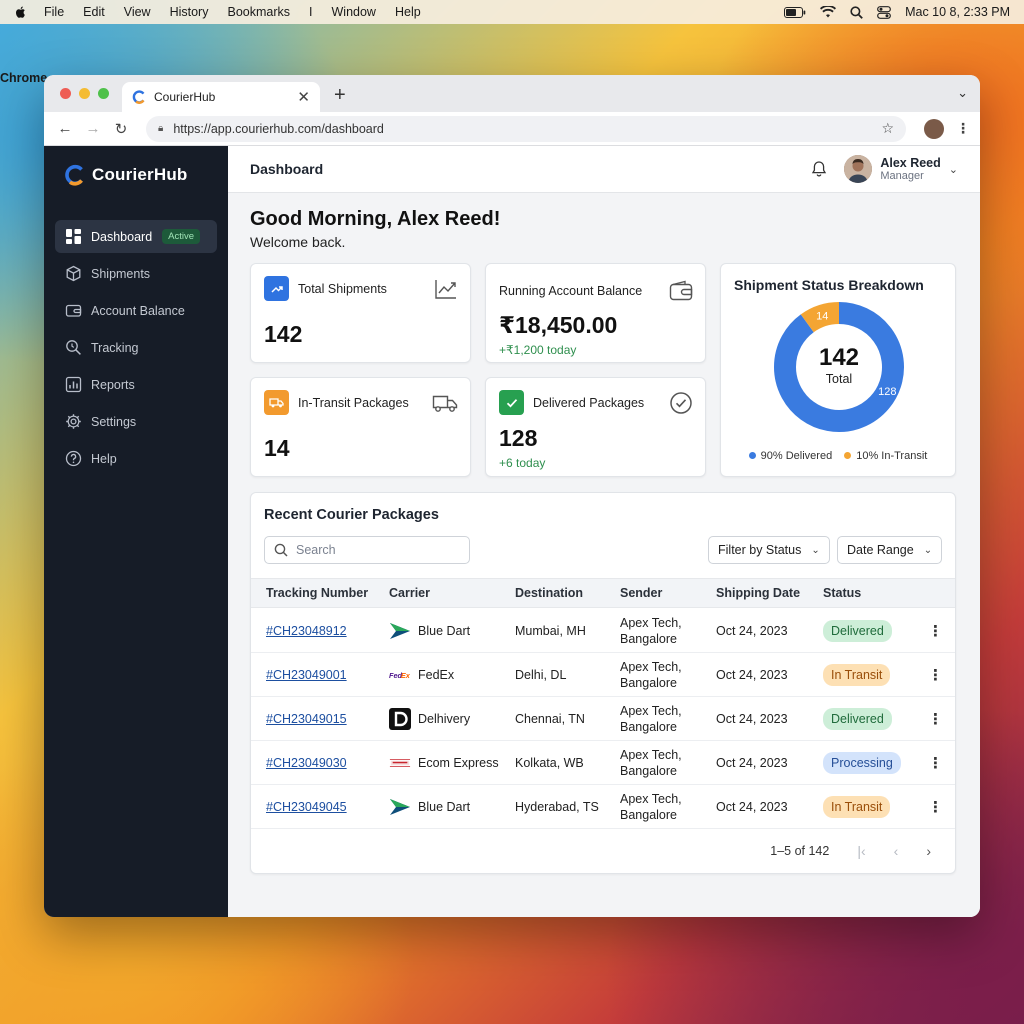  Describe the element at coordinates (21, 12) in the screenshot. I see `apple-icon` at that location.